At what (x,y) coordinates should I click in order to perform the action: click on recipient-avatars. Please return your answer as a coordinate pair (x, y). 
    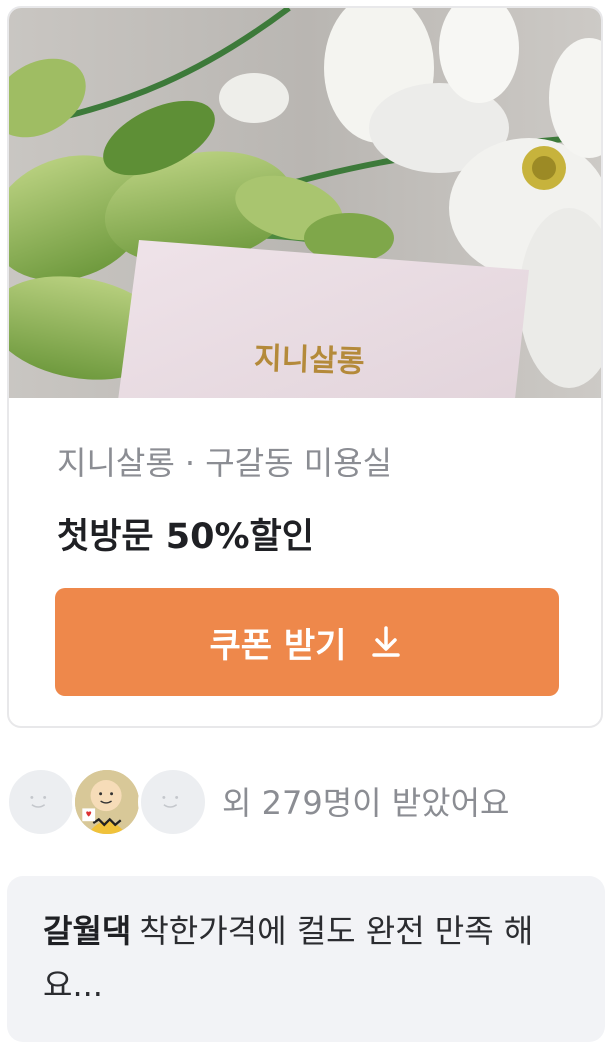
    Looking at the image, I should click on (116, 803).